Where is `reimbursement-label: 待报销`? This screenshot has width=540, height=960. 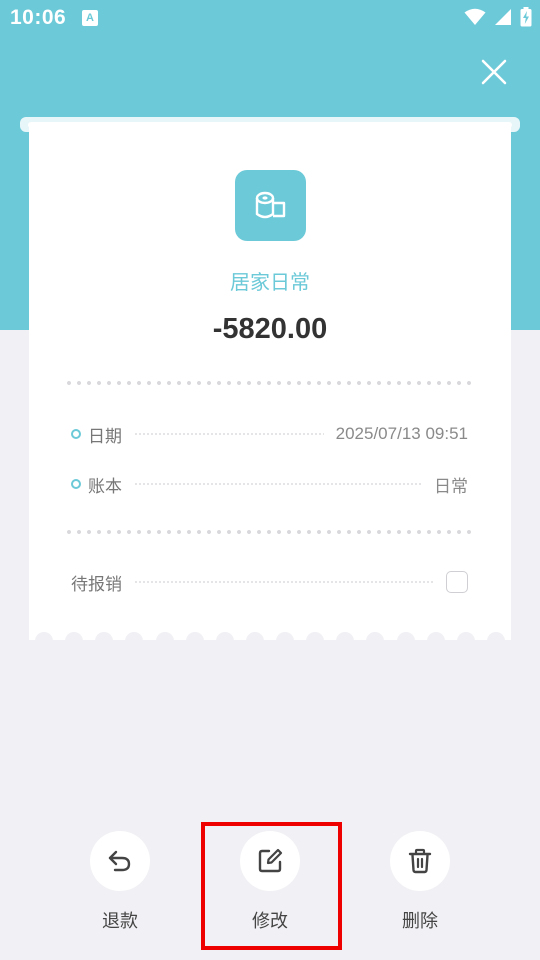 reimbursement-label: 待报销 is located at coordinates (96, 584).